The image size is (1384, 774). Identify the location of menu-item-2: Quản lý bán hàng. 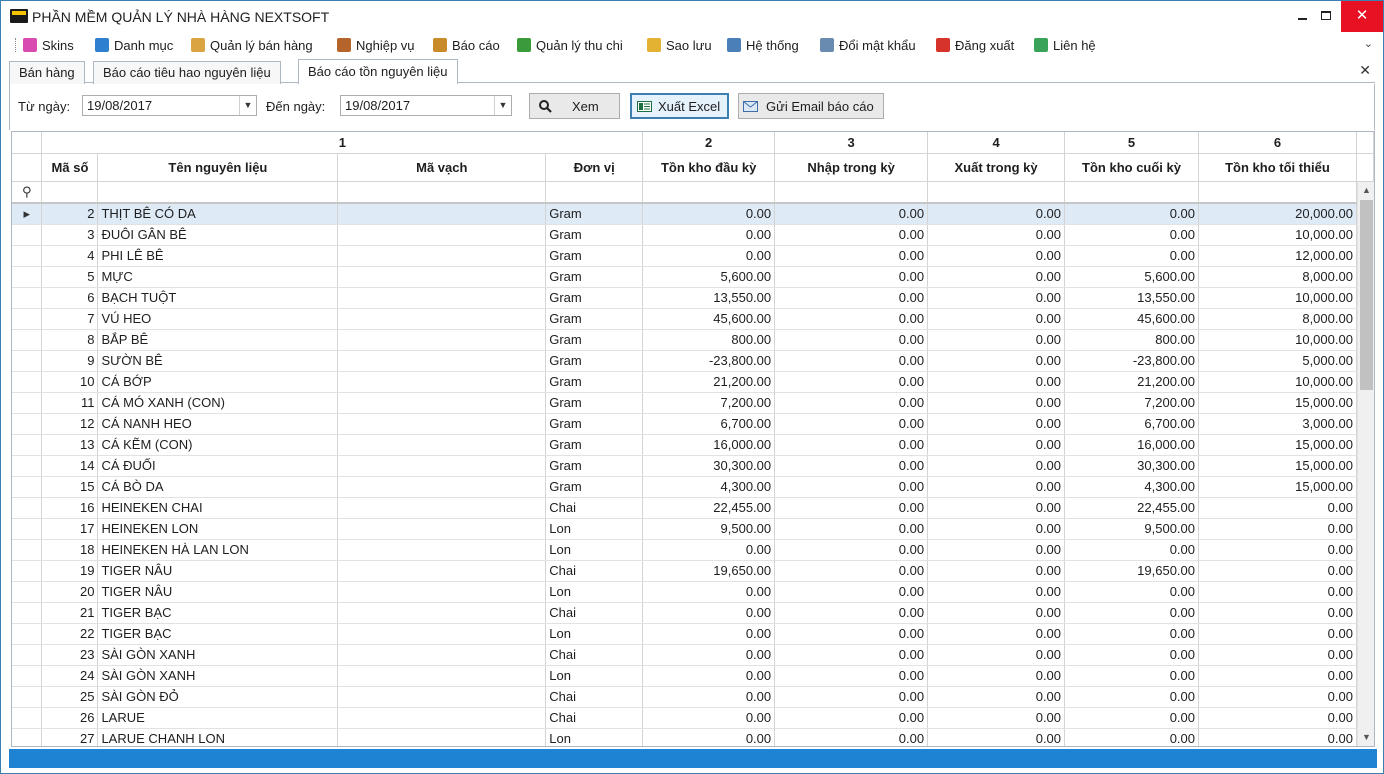
(252, 45).